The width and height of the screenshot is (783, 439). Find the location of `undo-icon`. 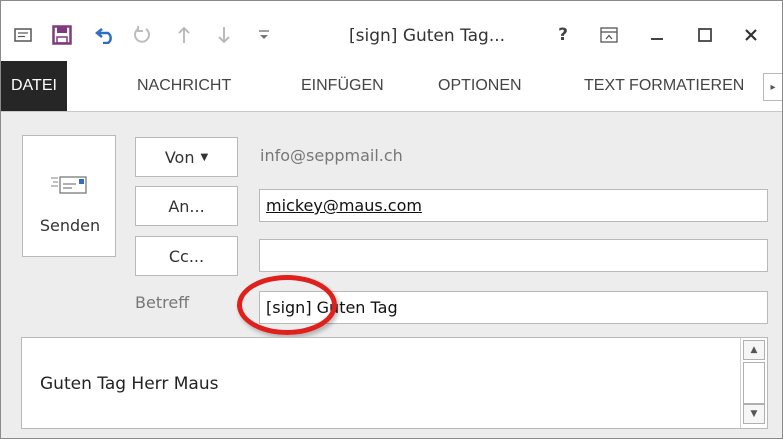

undo-icon is located at coordinates (106, 35).